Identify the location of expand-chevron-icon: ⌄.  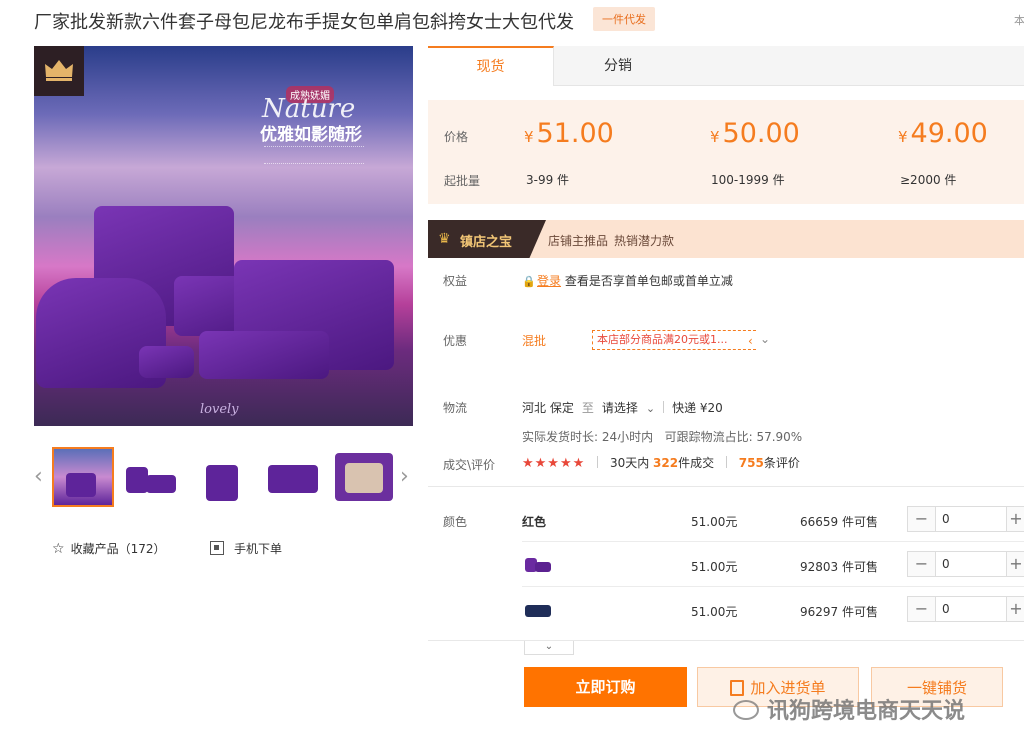
(549, 648).